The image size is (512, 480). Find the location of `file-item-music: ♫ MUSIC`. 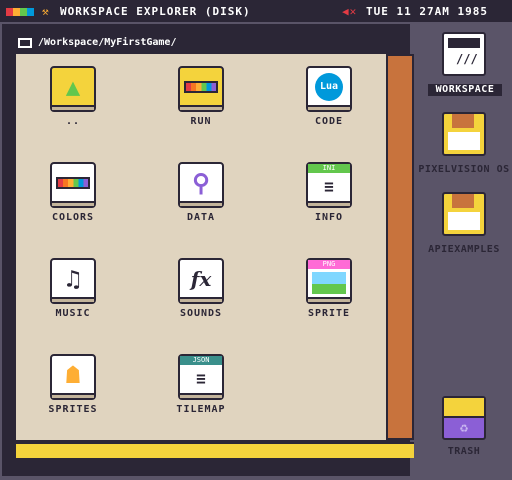

file-item-music: ♫ MUSIC is located at coordinates (73, 303).